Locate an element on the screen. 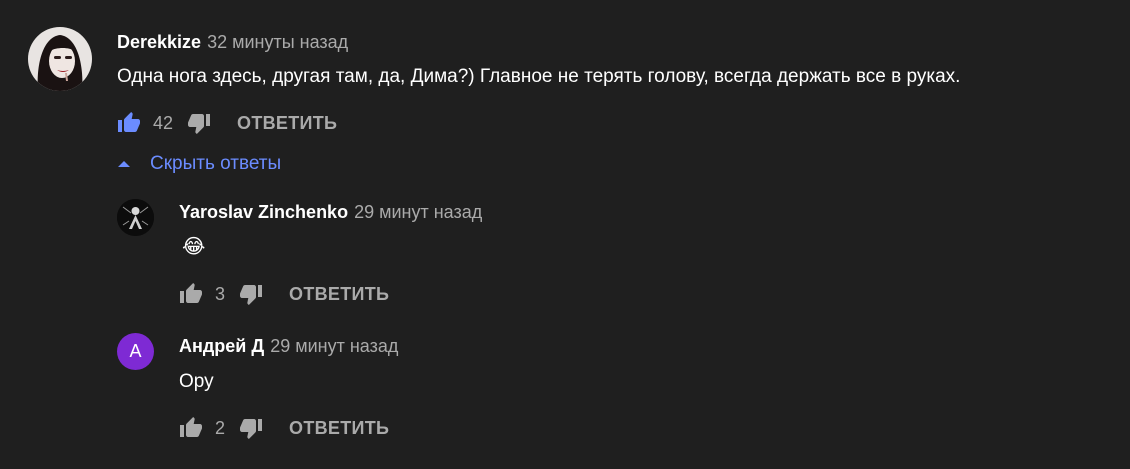 This screenshot has height=469, width=1130. author-name: Yaroslav Zinchenko is located at coordinates (263, 212).